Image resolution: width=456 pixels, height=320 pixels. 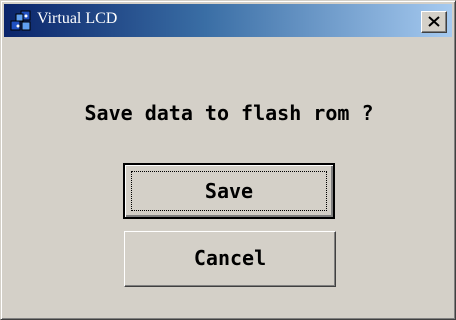 I want to click on save-button-label: Save, so click(x=229, y=191).